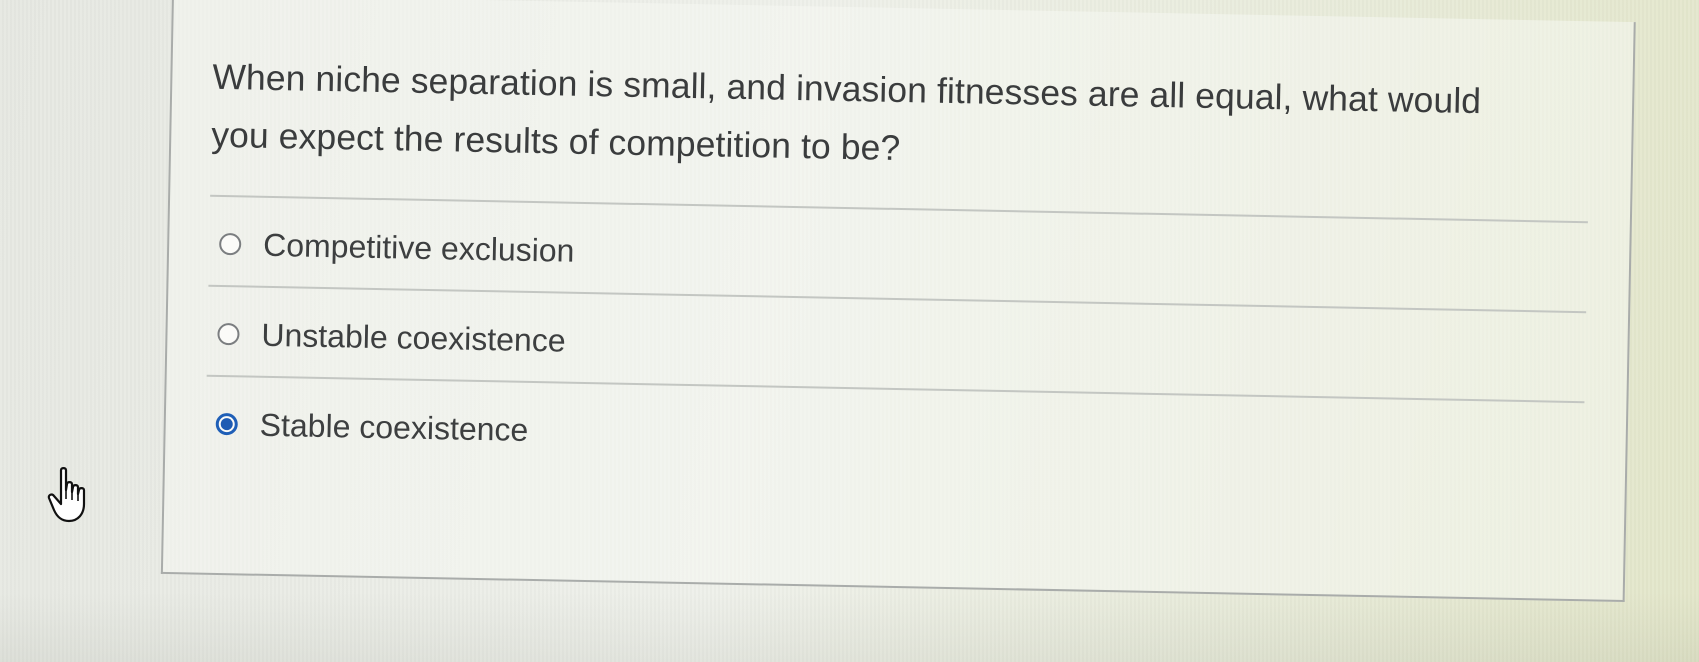 This screenshot has width=1699, height=662. I want to click on radio-button-stable-coexistence, so click(226, 424).